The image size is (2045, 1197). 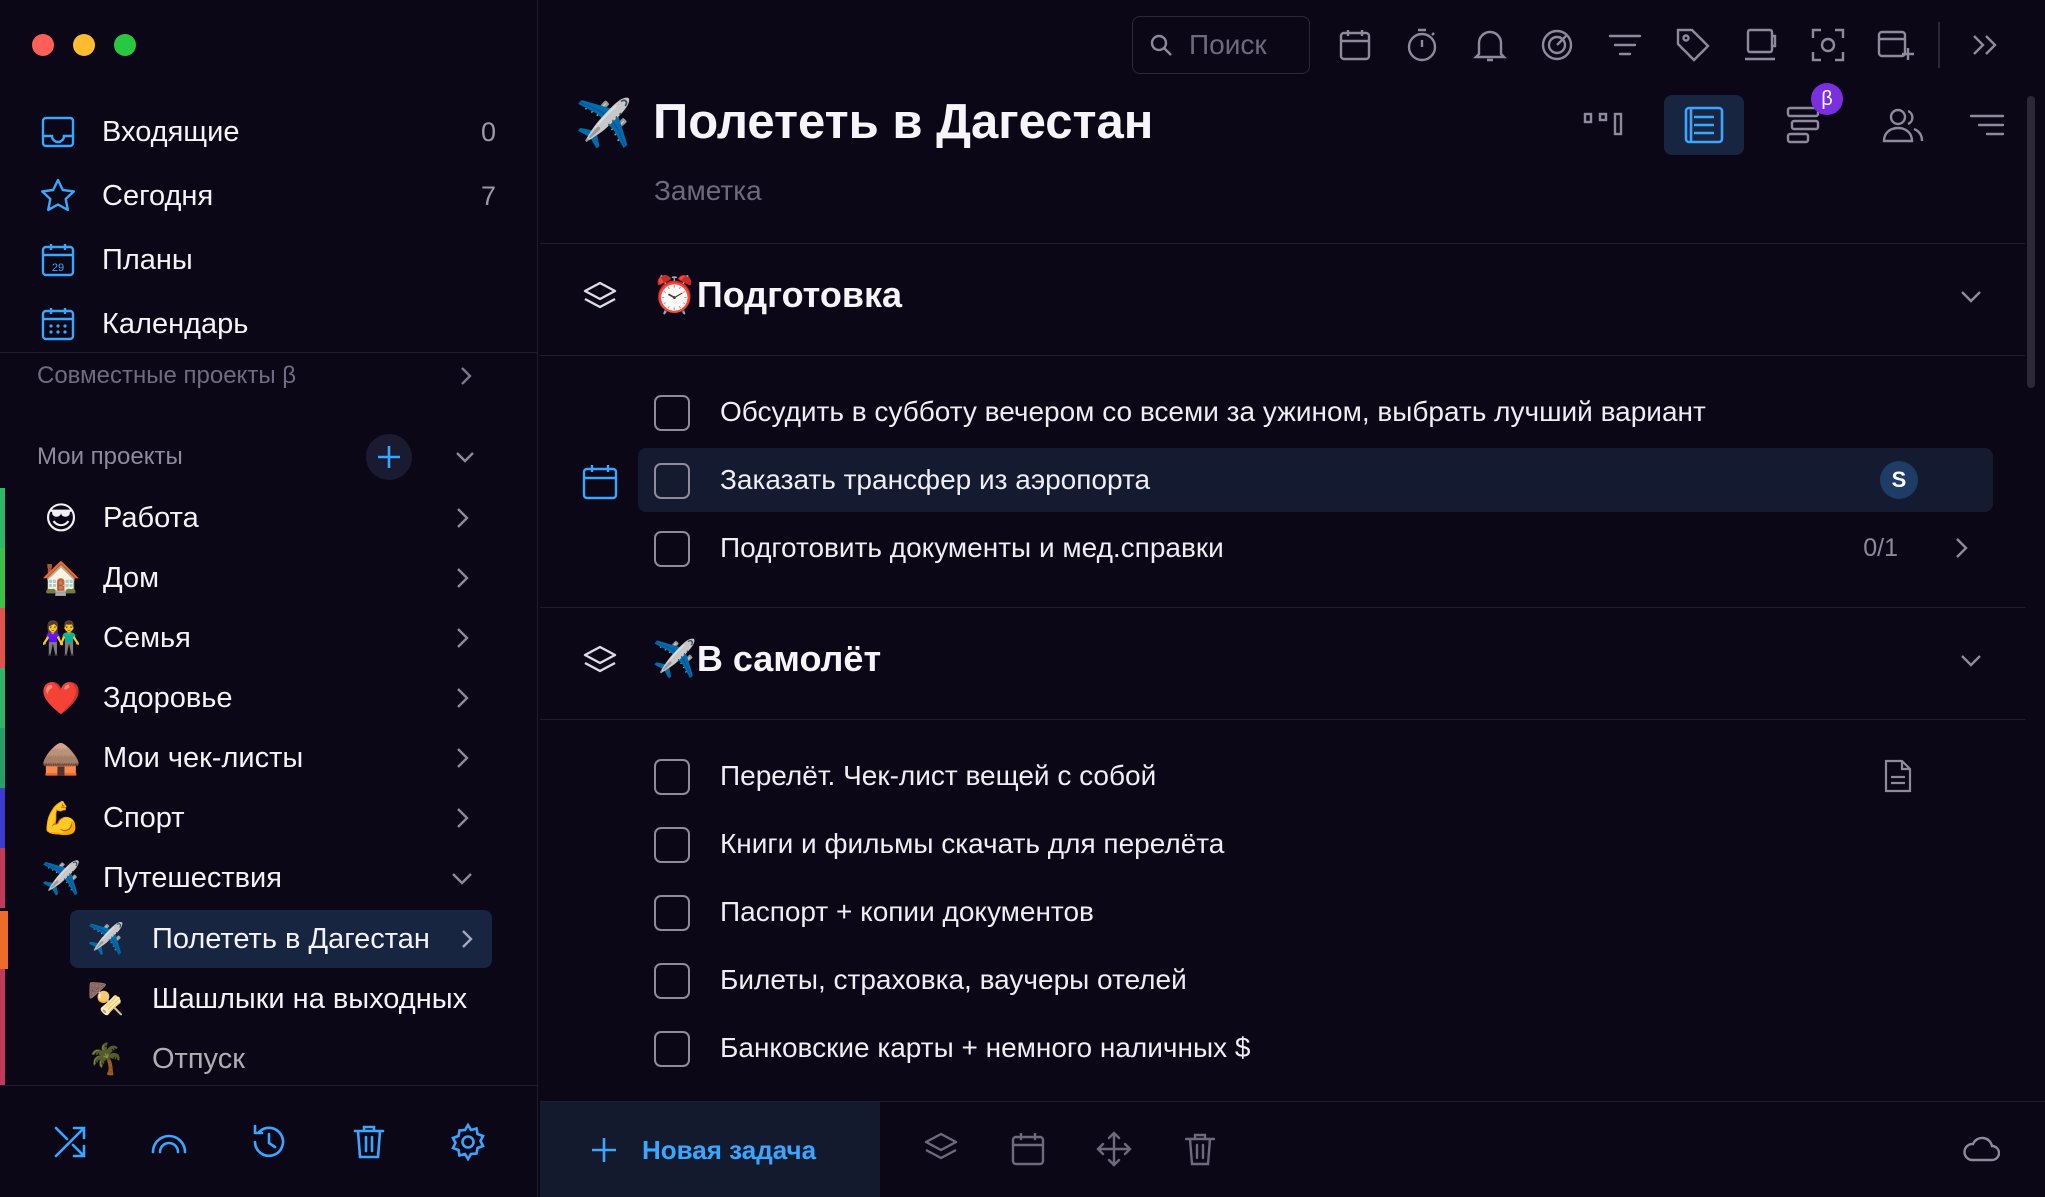 What do you see at coordinates (1315, 776) in the screenshot?
I see `task-row: Перелёт. Чек-лист вещей с собой` at bounding box center [1315, 776].